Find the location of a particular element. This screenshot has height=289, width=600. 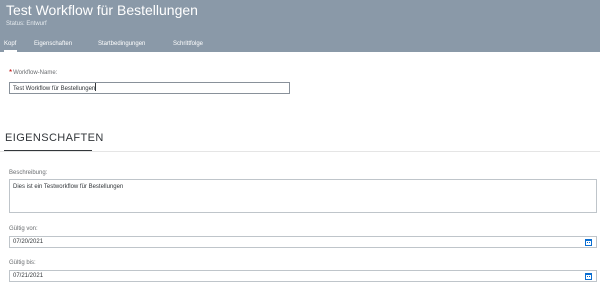

text-cursor is located at coordinates (96, 87).